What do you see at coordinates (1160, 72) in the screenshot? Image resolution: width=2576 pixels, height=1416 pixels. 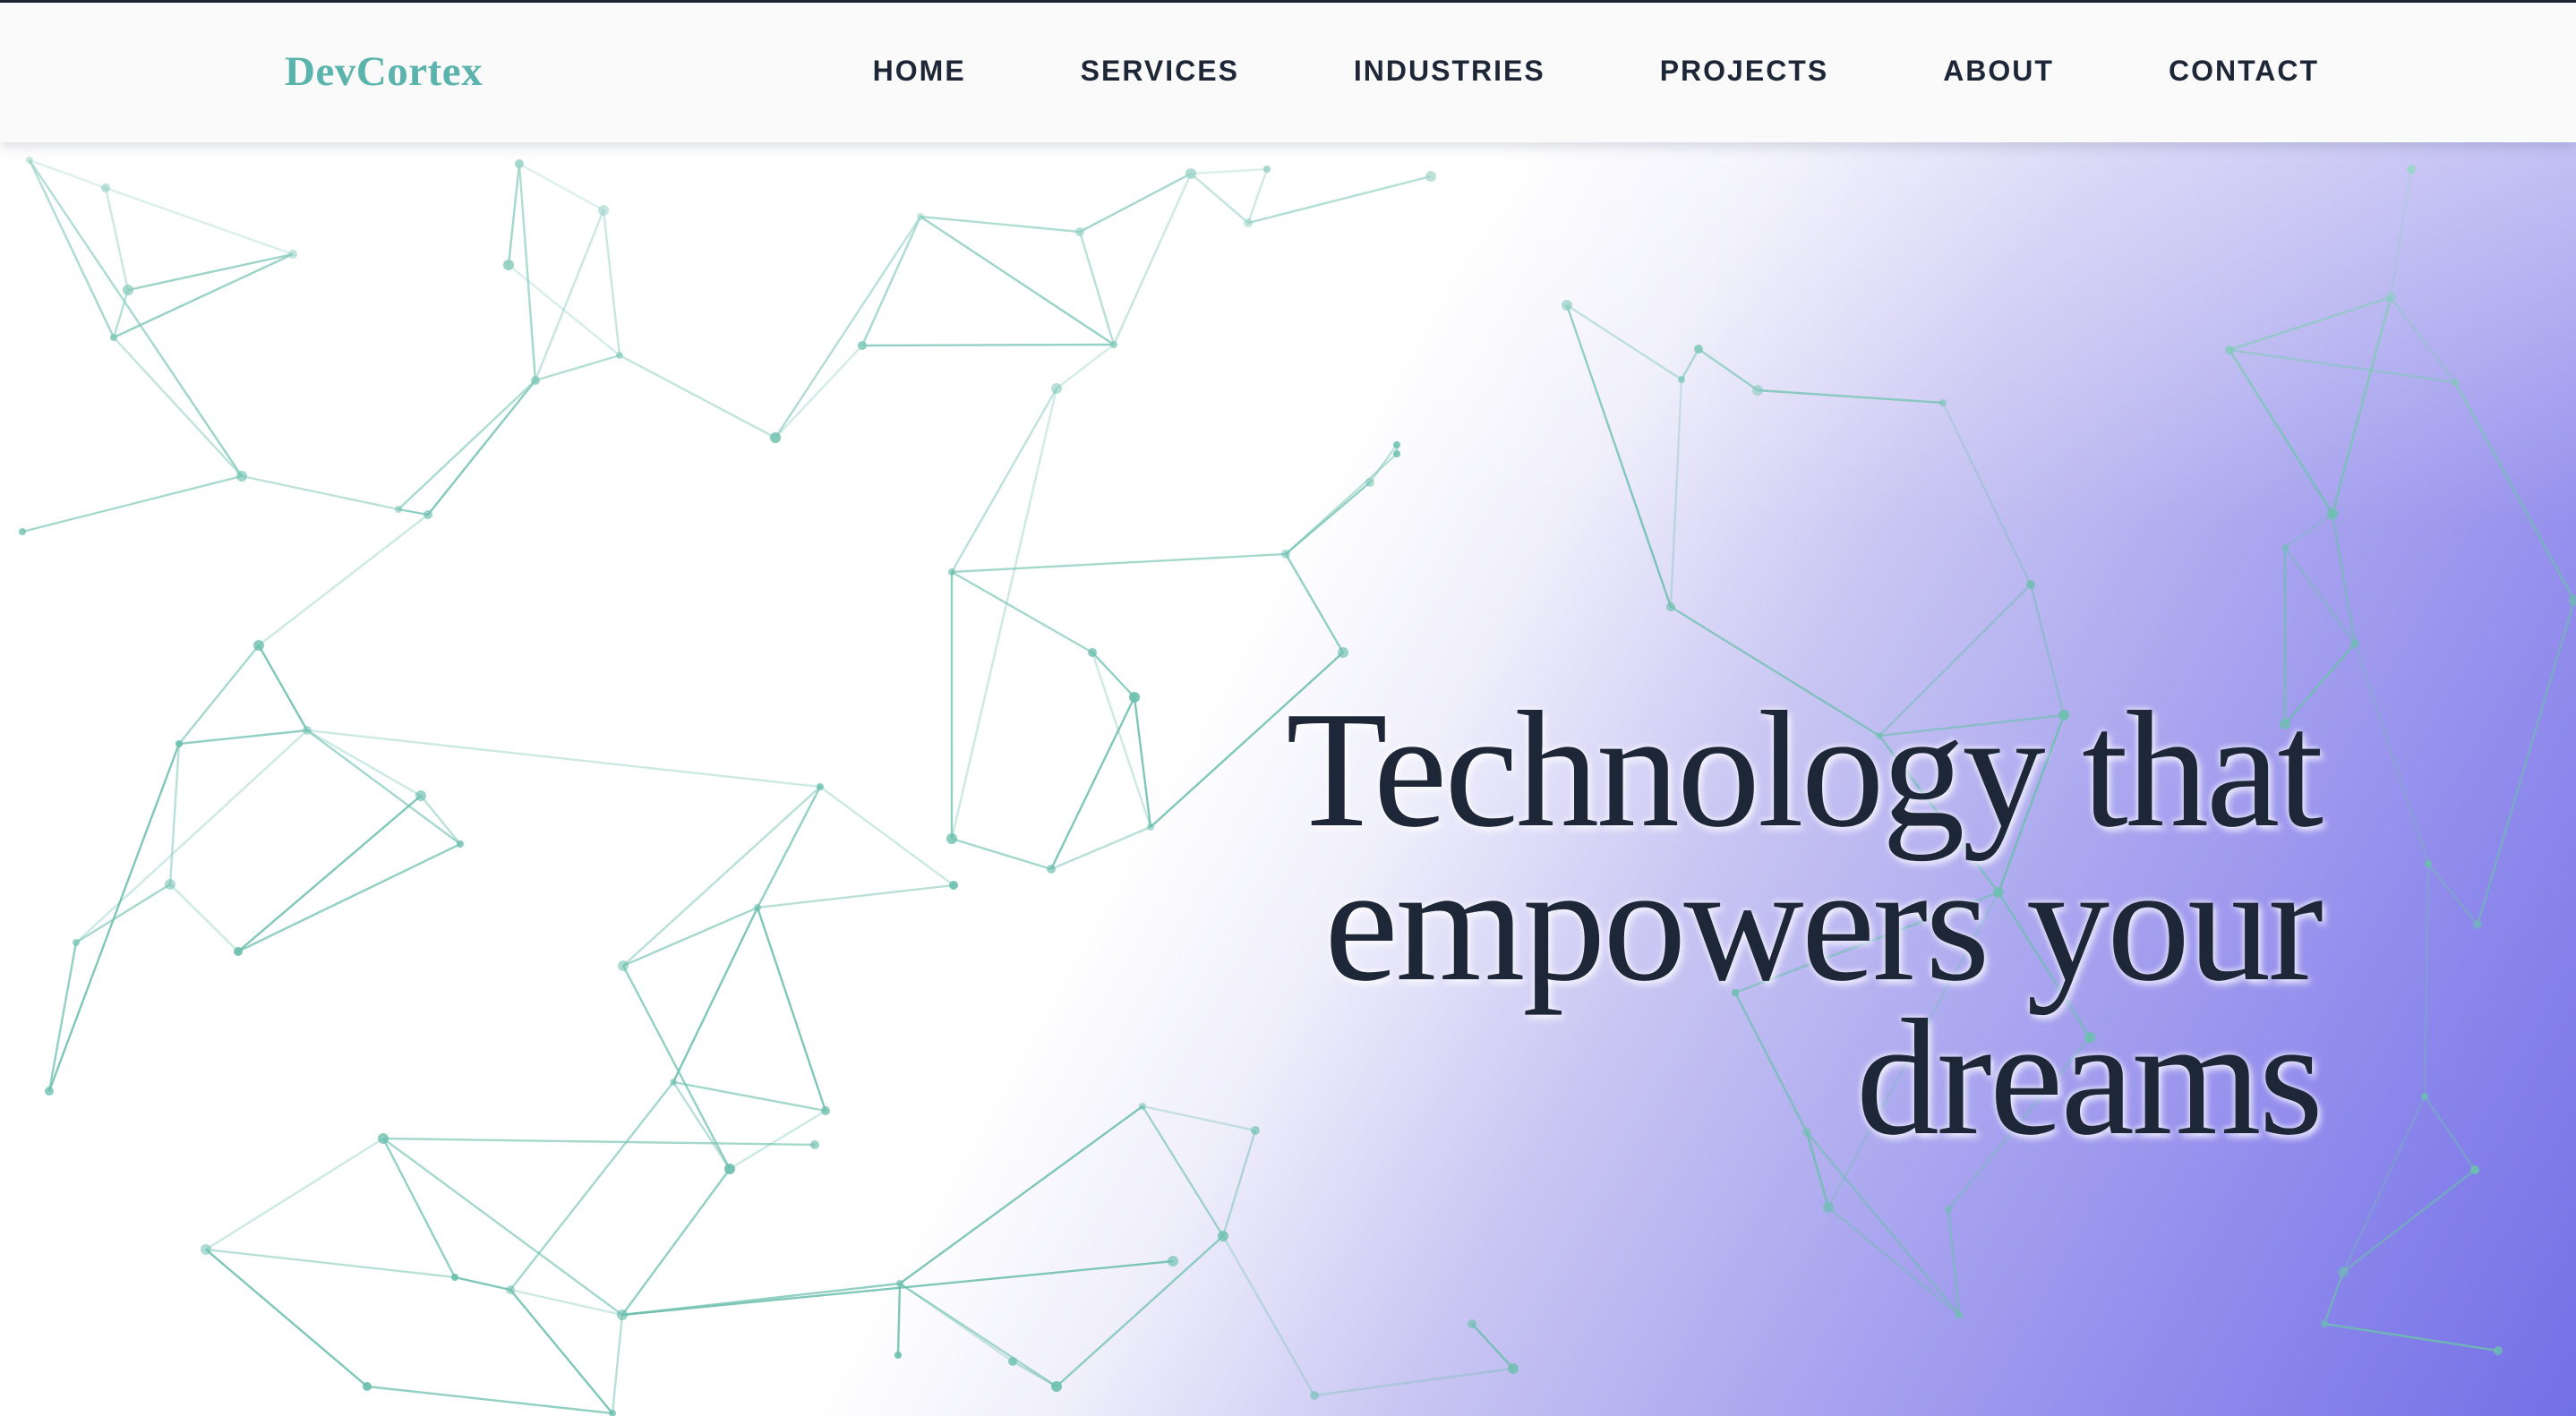 I see `nav-link-services: SERVICES` at bounding box center [1160, 72].